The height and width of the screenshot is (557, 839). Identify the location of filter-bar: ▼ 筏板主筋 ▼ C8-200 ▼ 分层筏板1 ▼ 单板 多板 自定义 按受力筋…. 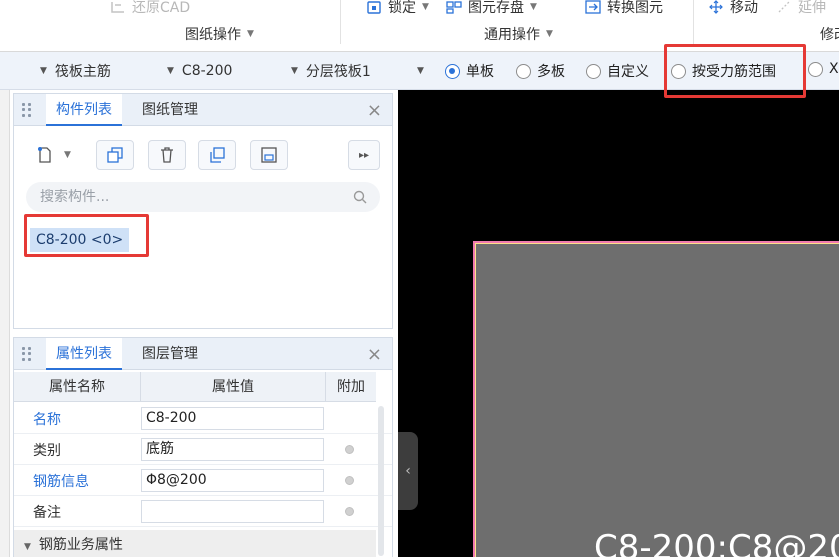
(419, 71).